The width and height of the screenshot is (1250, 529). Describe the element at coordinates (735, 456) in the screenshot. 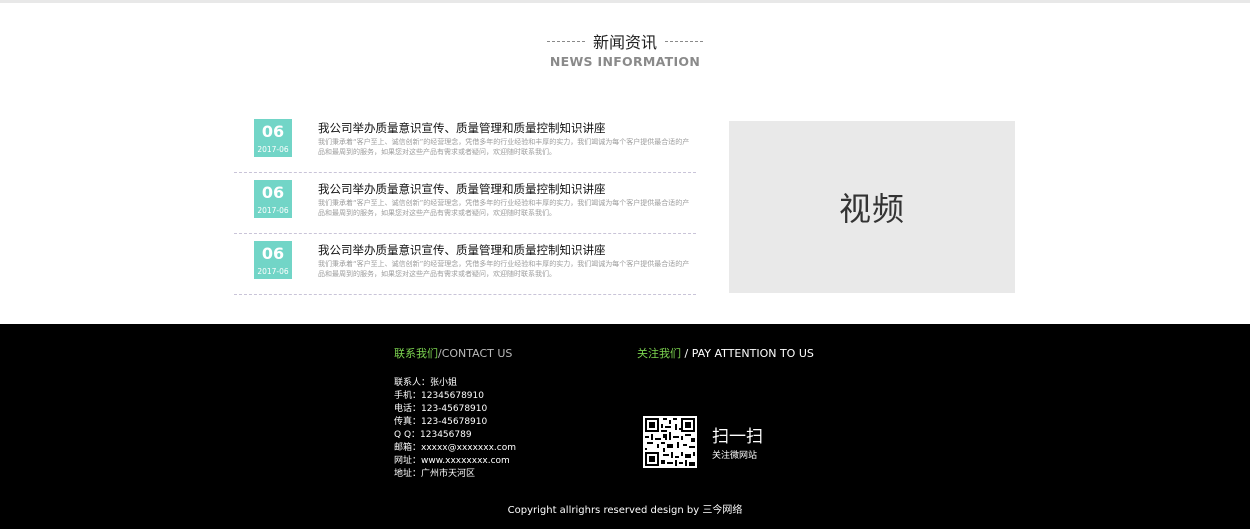

I see `scan-sublabel: 关注微网站` at that location.